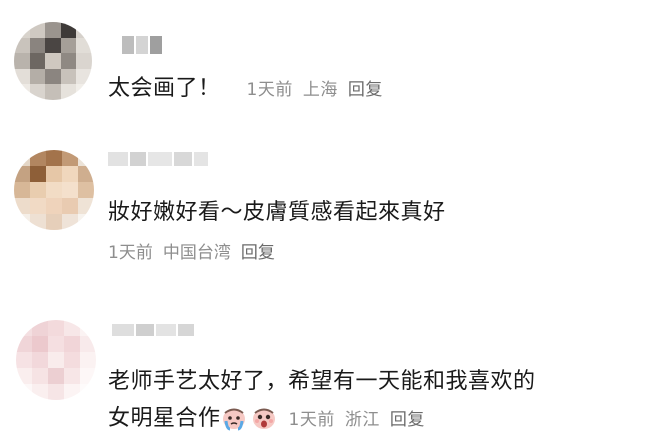  Describe the element at coordinates (234, 421) in the screenshot. I see `crying-emoji-icon` at that location.